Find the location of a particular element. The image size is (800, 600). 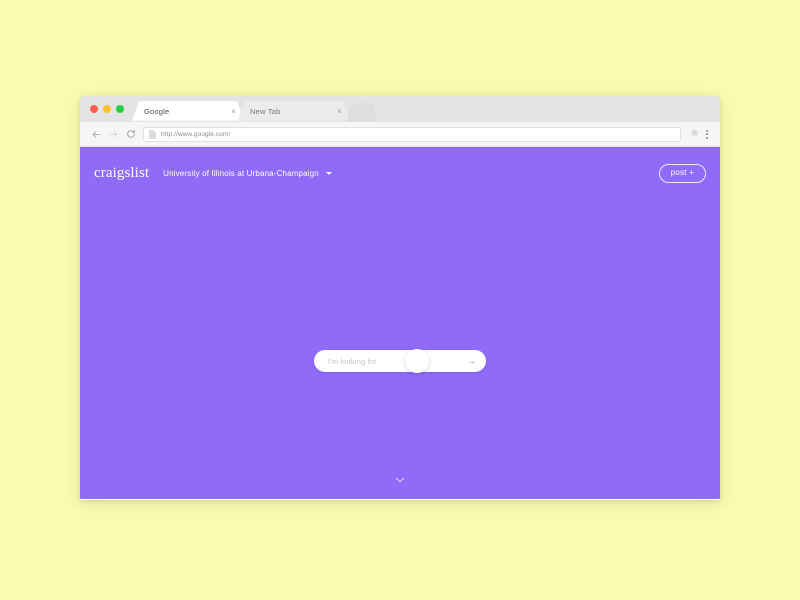

search-input-container: I'm looking for → is located at coordinates (400, 361).